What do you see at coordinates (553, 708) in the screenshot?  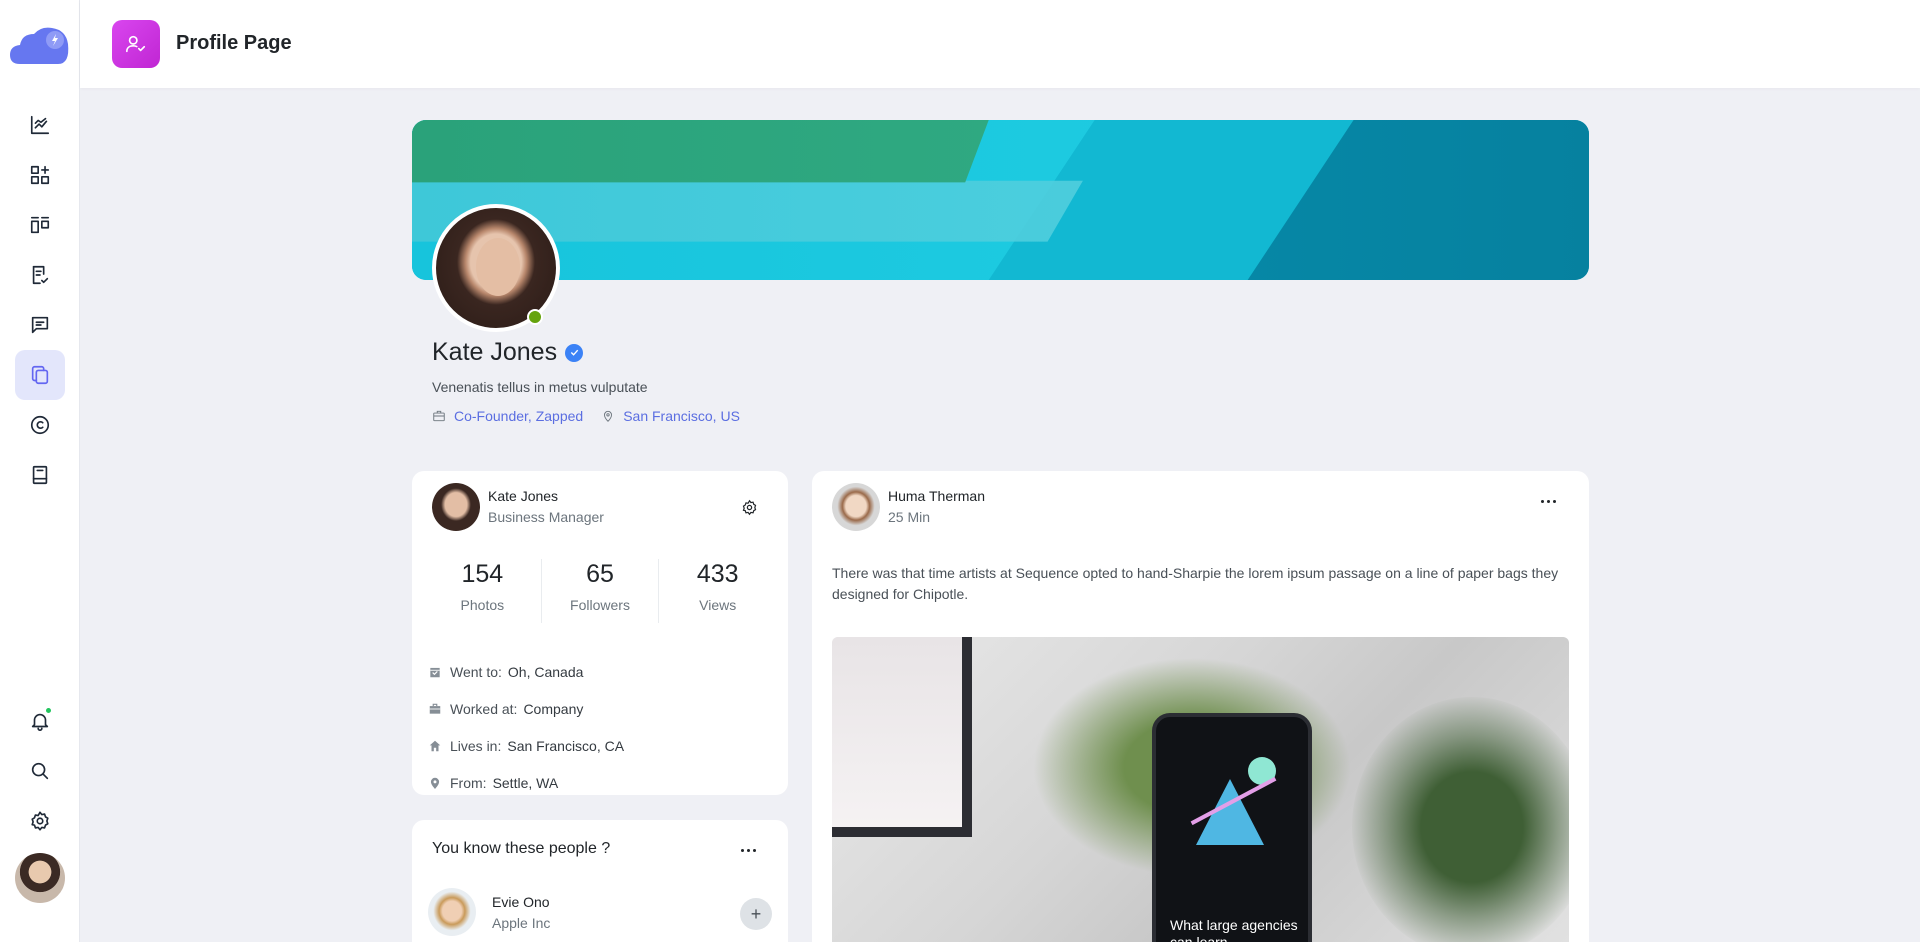 I see `info-value: Company` at bounding box center [553, 708].